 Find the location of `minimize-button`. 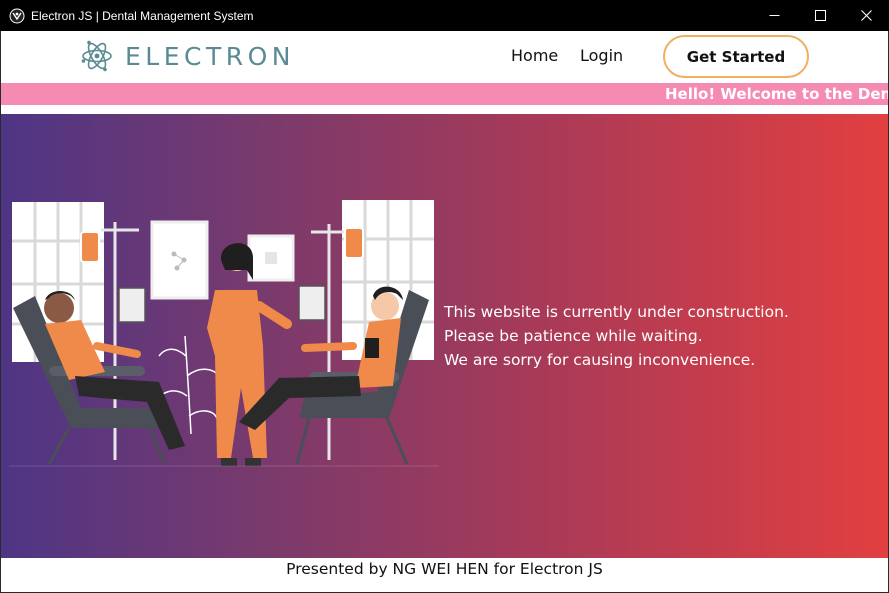

minimize-button is located at coordinates (774, 15).